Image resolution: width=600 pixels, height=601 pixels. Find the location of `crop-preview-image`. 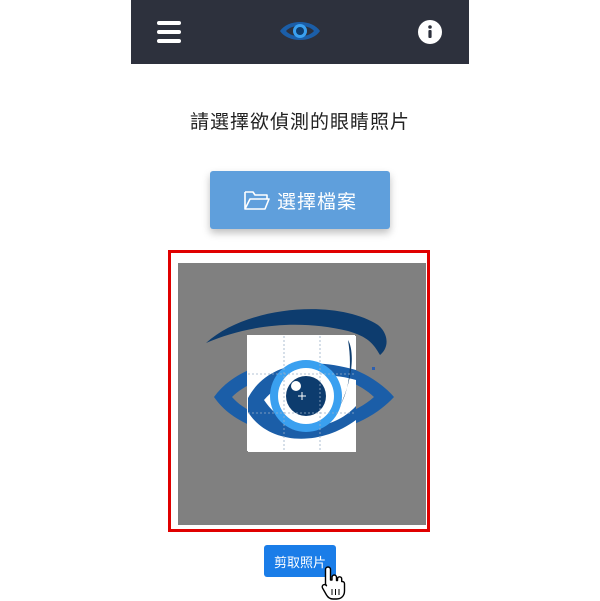

crop-preview-image is located at coordinates (302, 394).